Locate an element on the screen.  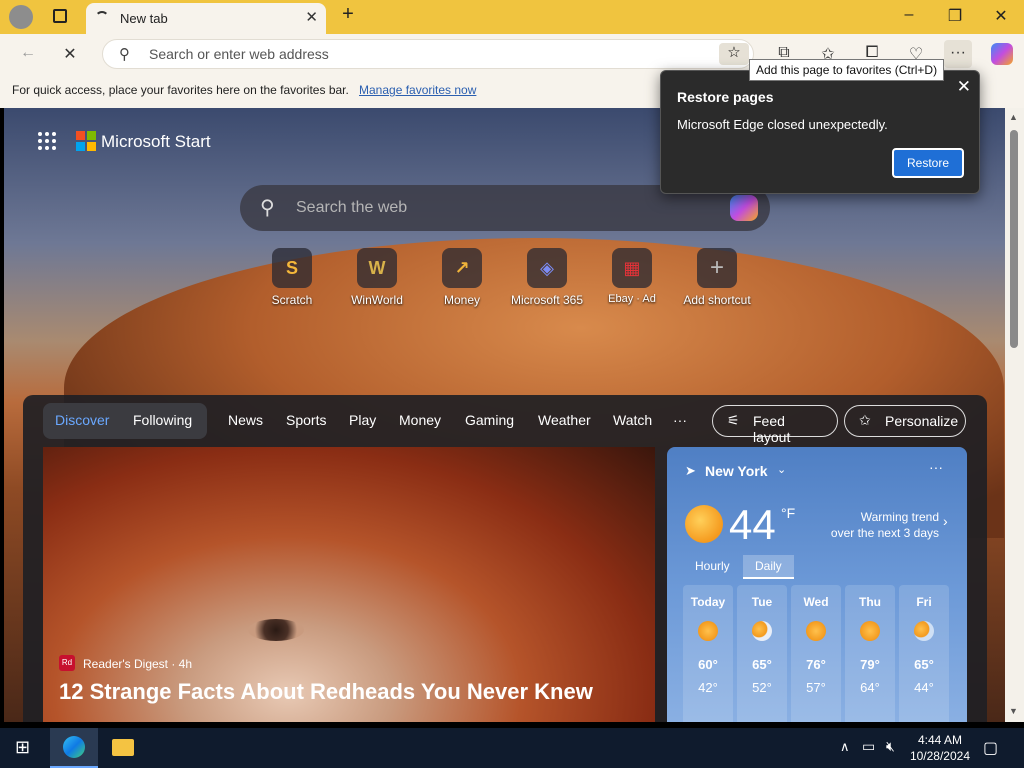
close-window-button: ✕ is located at coordinates (1001, 16).